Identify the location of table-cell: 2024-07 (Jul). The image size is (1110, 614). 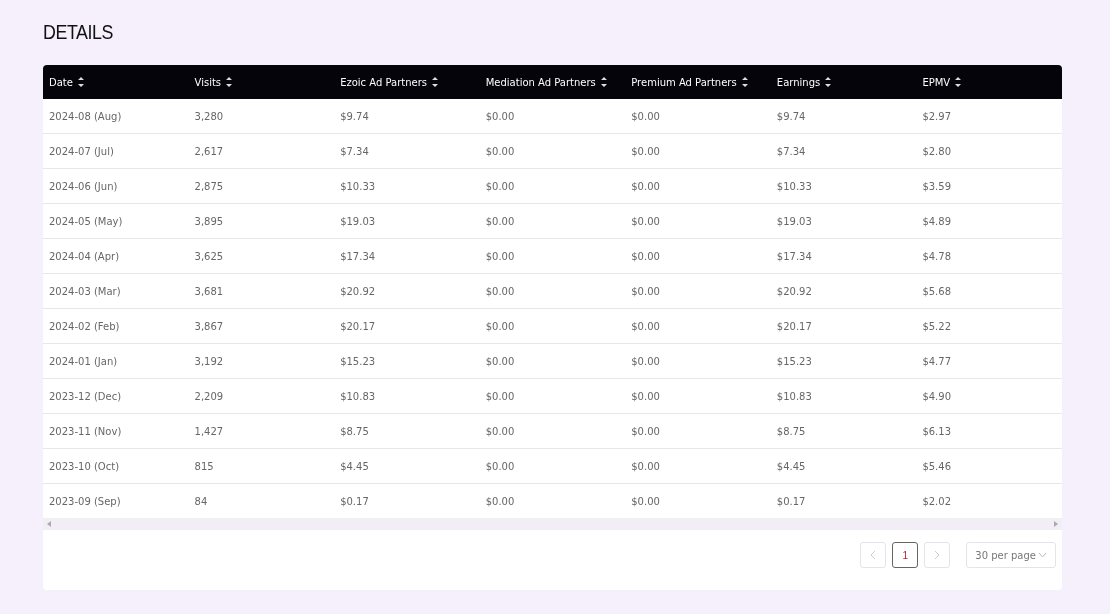
(116, 151).